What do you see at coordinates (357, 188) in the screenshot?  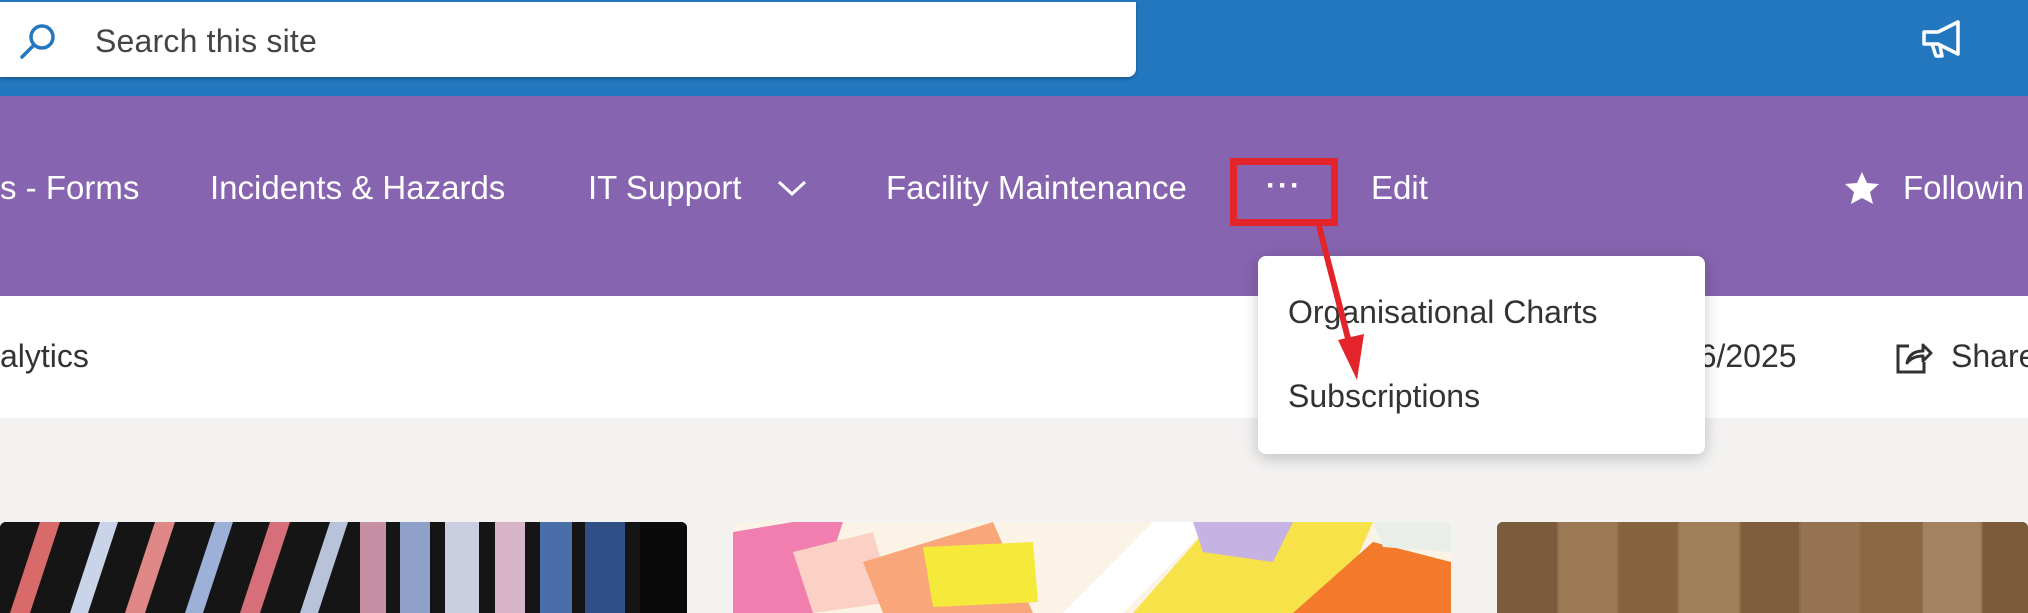 I see `nav-item-incidents-hazards: Incidents & Hazards` at bounding box center [357, 188].